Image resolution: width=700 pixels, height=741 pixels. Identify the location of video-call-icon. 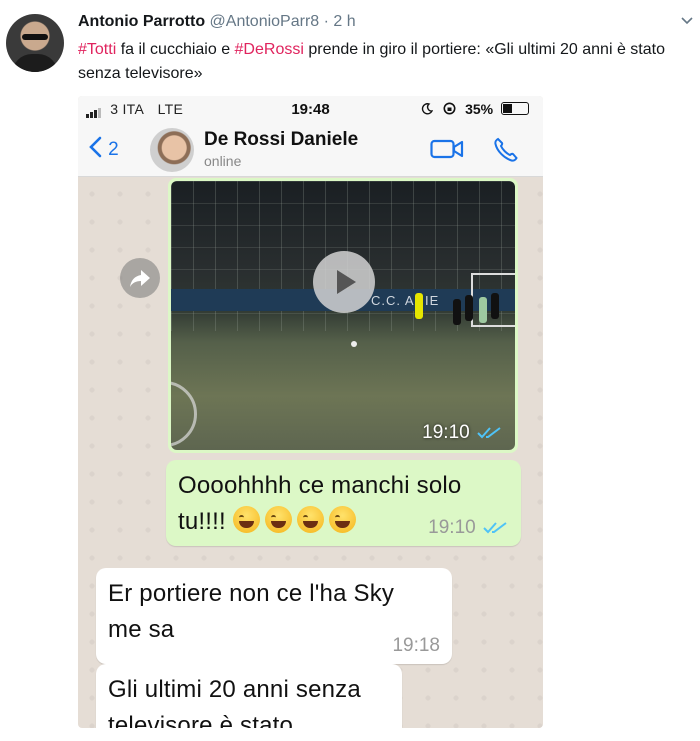
(447, 149).